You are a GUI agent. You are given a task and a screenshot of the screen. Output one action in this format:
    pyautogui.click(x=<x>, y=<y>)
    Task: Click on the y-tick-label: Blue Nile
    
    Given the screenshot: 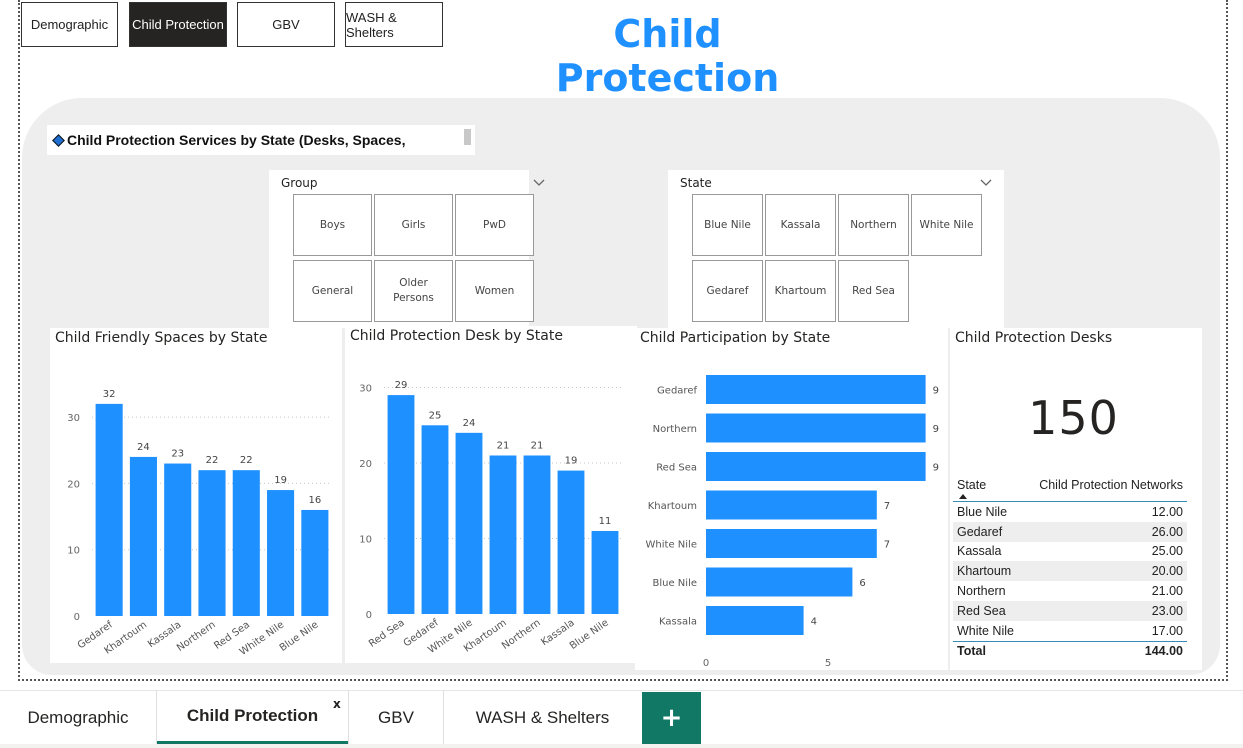 What is the action you would take?
    pyautogui.click(x=675, y=583)
    